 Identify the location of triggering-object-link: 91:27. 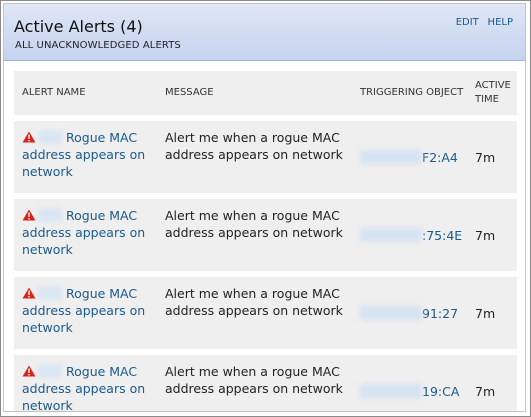
(409, 313).